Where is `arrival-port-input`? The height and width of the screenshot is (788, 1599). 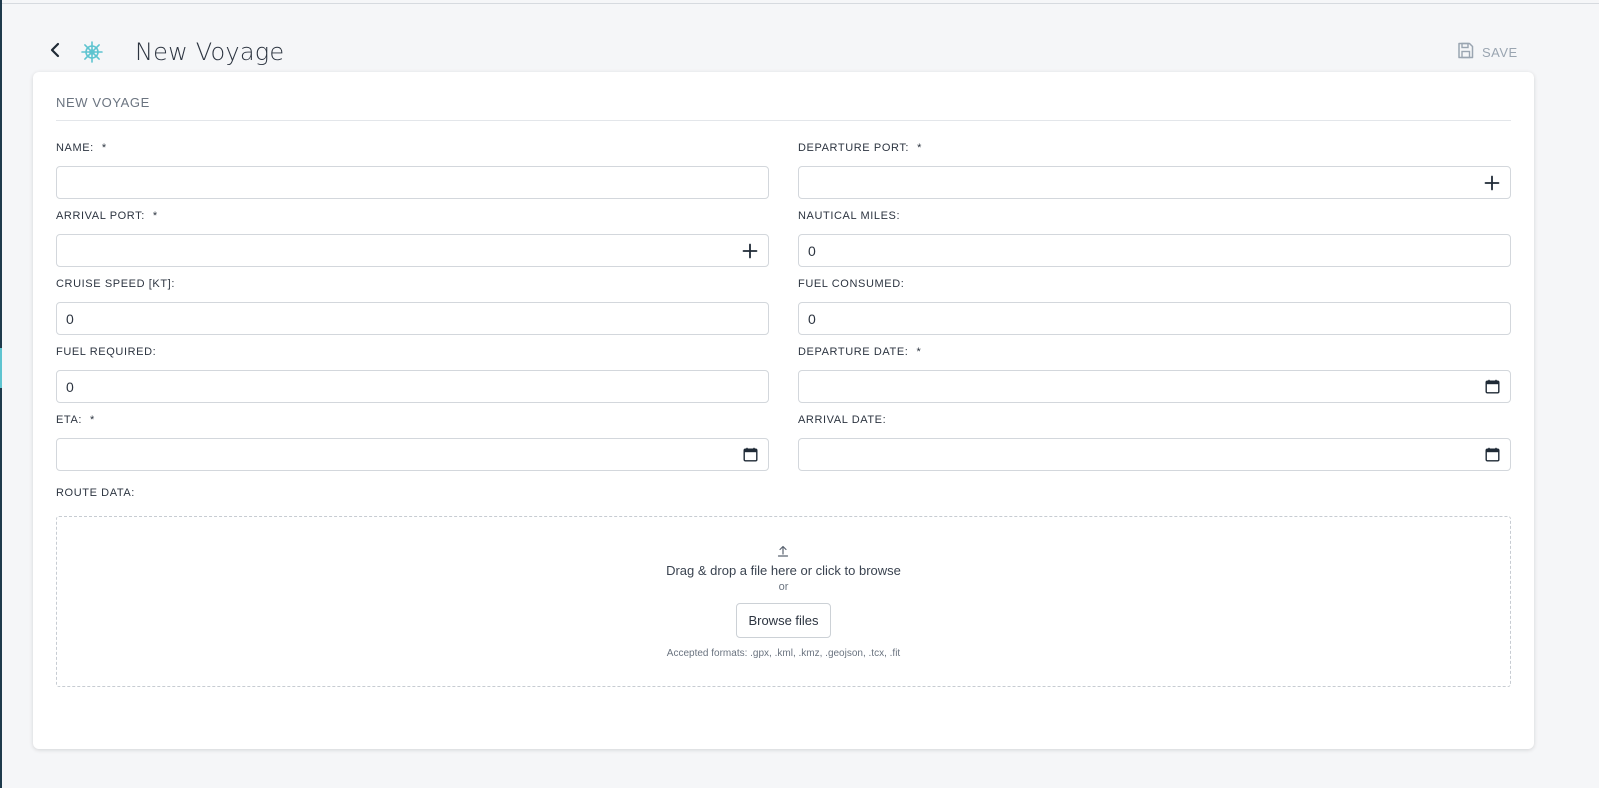
arrival-port-input is located at coordinates (412, 250).